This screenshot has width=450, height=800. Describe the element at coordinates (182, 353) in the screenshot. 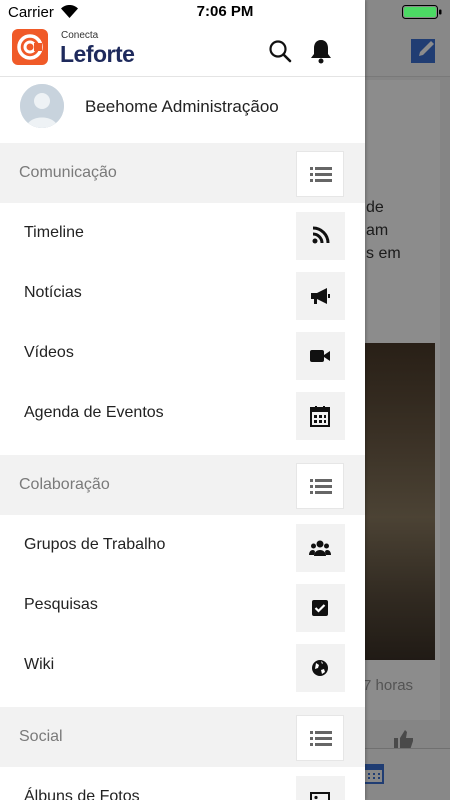

I see `menu-item-videos: Vídeos` at that location.